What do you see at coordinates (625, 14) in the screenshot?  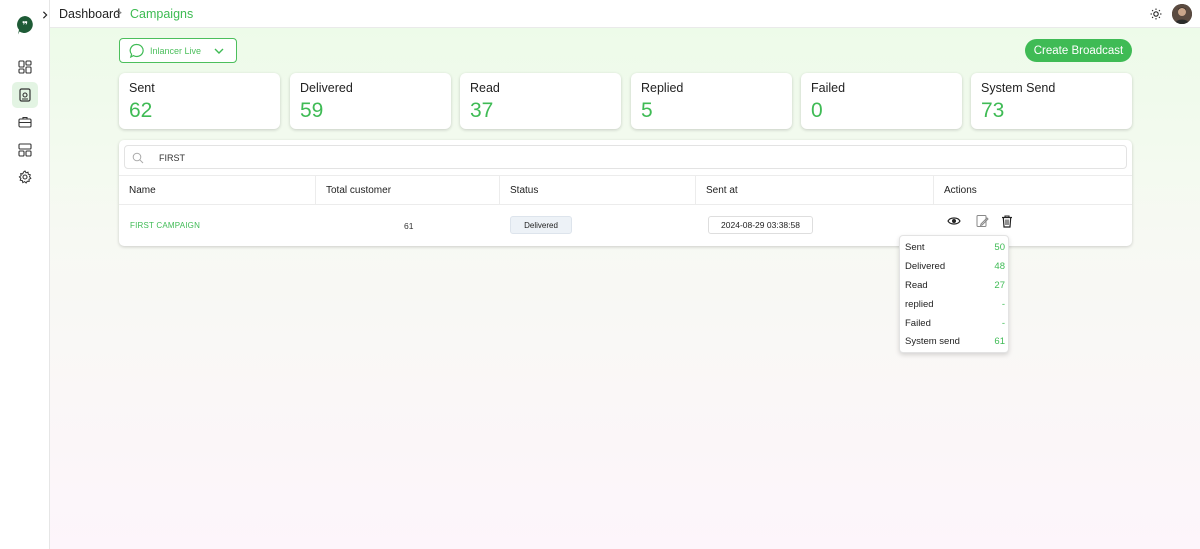 I see `top-bar: Dashboard > Campaigns` at bounding box center [625, 14].